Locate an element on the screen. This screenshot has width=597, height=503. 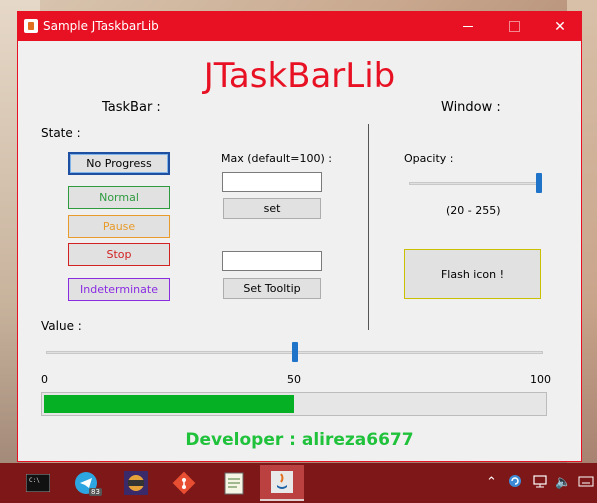
opacity-slider-thumb is located at coordinates (539, 183).